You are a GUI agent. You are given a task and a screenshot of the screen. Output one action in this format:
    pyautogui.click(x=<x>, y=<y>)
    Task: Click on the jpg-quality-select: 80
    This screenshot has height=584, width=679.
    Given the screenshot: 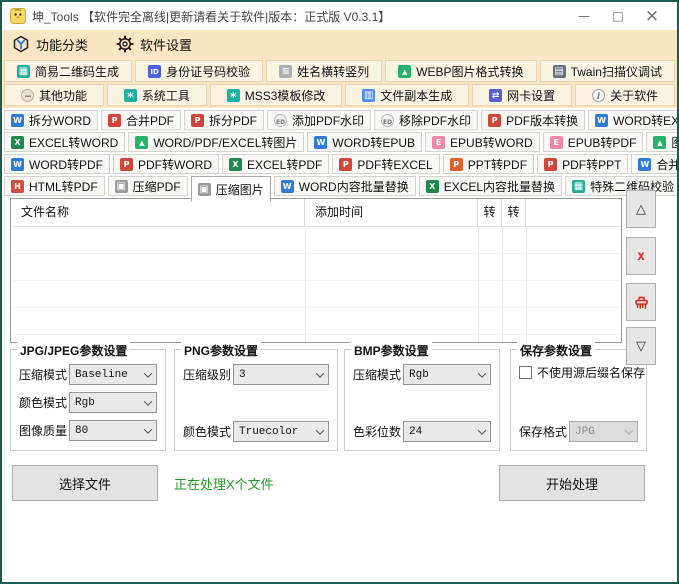 What is the action you would take?
    pyautogui.click(x=113, y=430)
    